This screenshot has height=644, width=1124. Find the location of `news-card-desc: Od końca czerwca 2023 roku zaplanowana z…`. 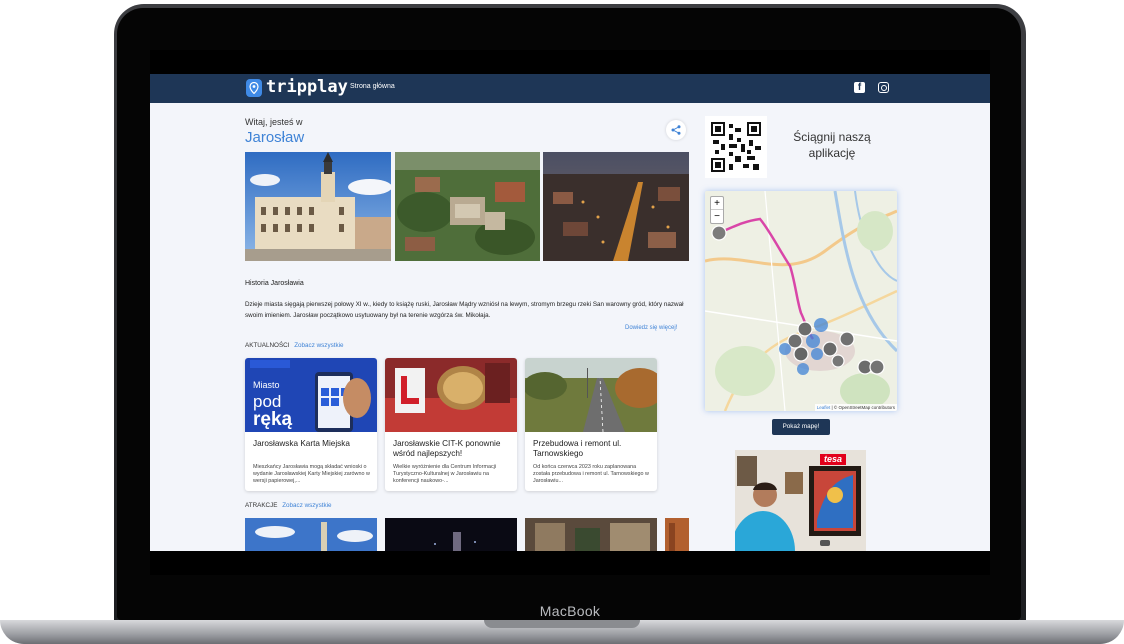

news-card-desc: Od końca czerwca 2023 roku zaplanowana z… is located at coordinates (591, 474).